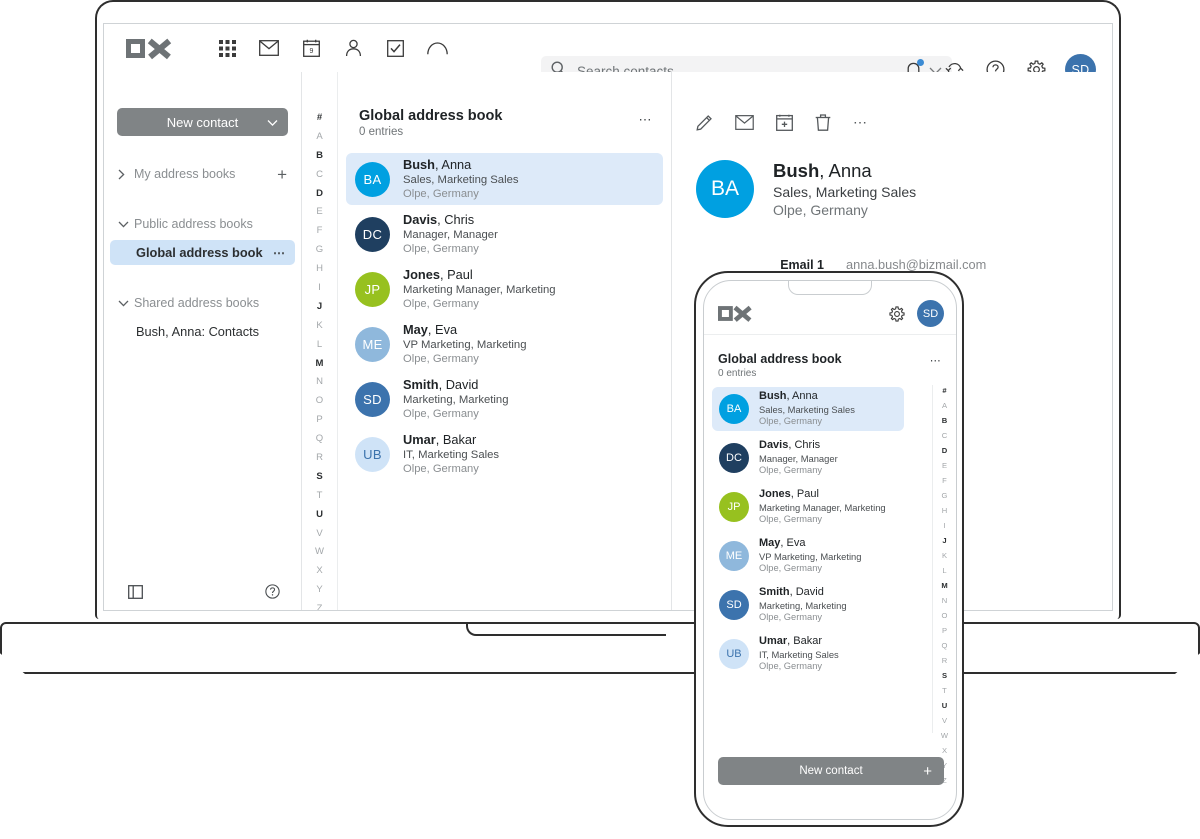 The image size is (1200, 839). I want to click on avatar: DC, so click(734, 458).